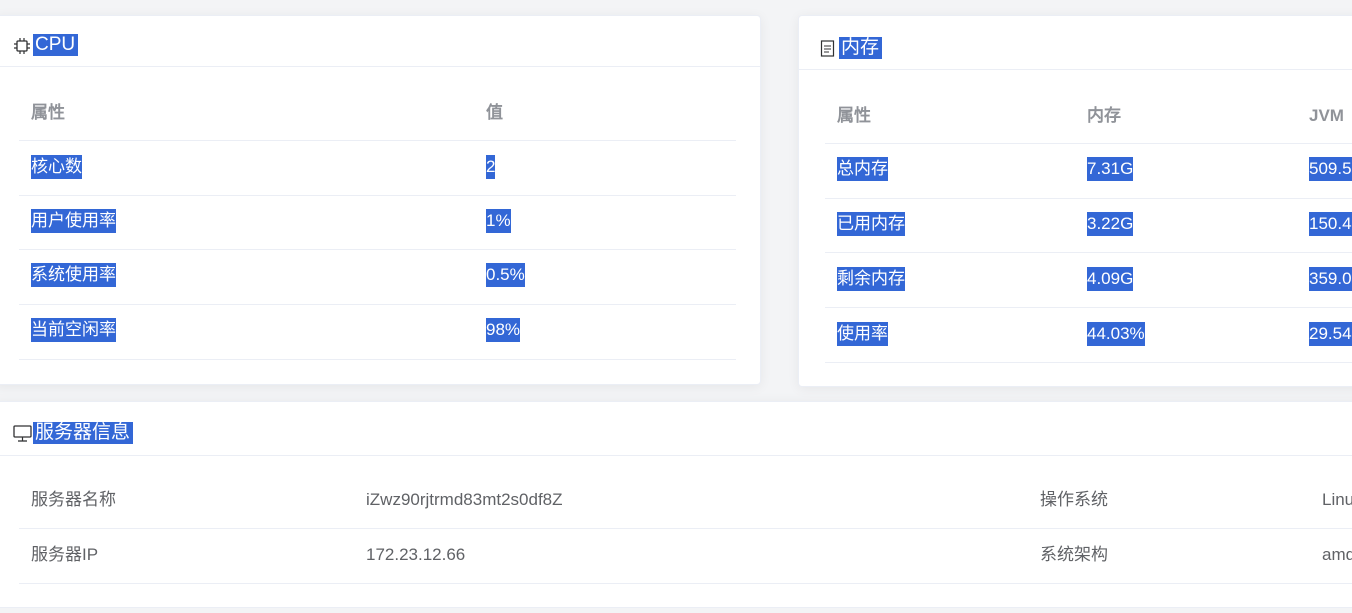 The width and height of the screenshot is (1352, 613). I want to click on cpu-row-name: 系统使用率, so click(73, 275).